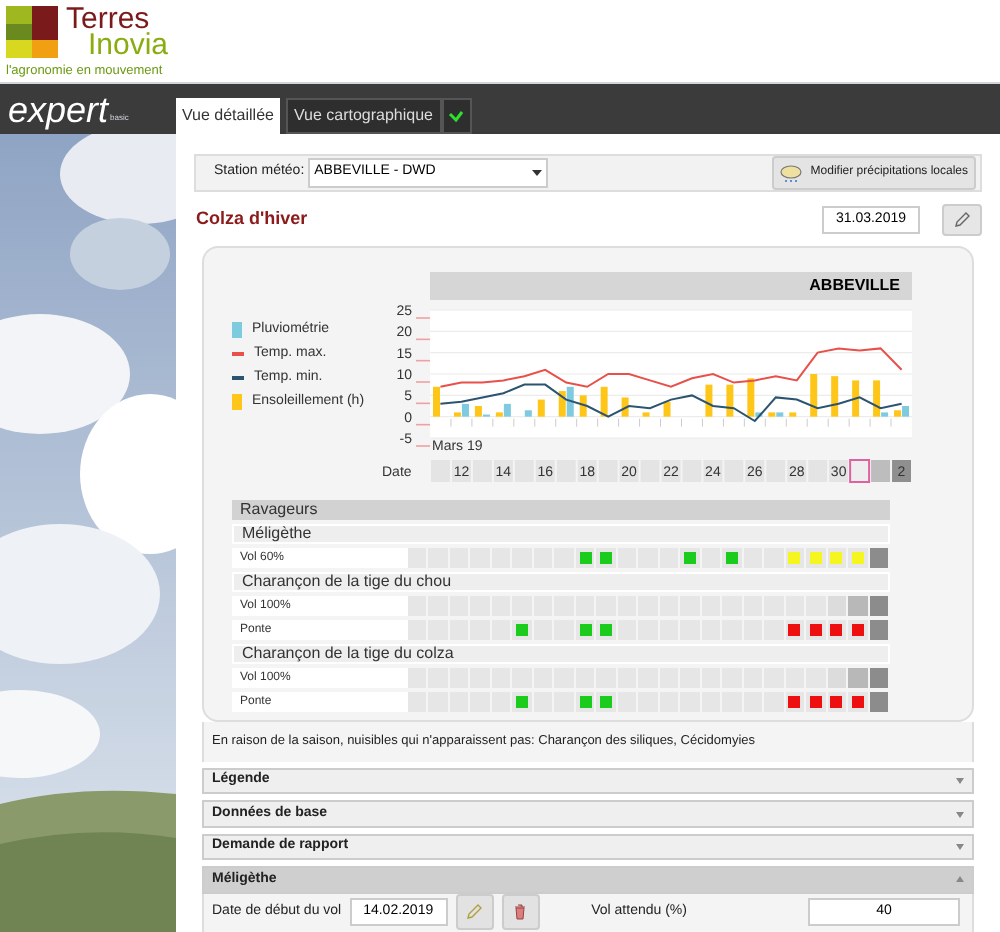  What do you see at coordinates (537, 173) in the screenshot?
I see `caret-icon` at bounding box center [537, 173].